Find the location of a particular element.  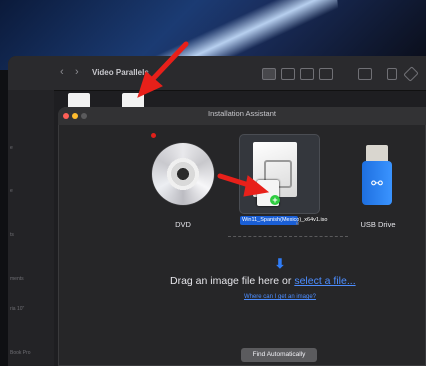

annotation-arrow-top is located at coordinates (163, 69).